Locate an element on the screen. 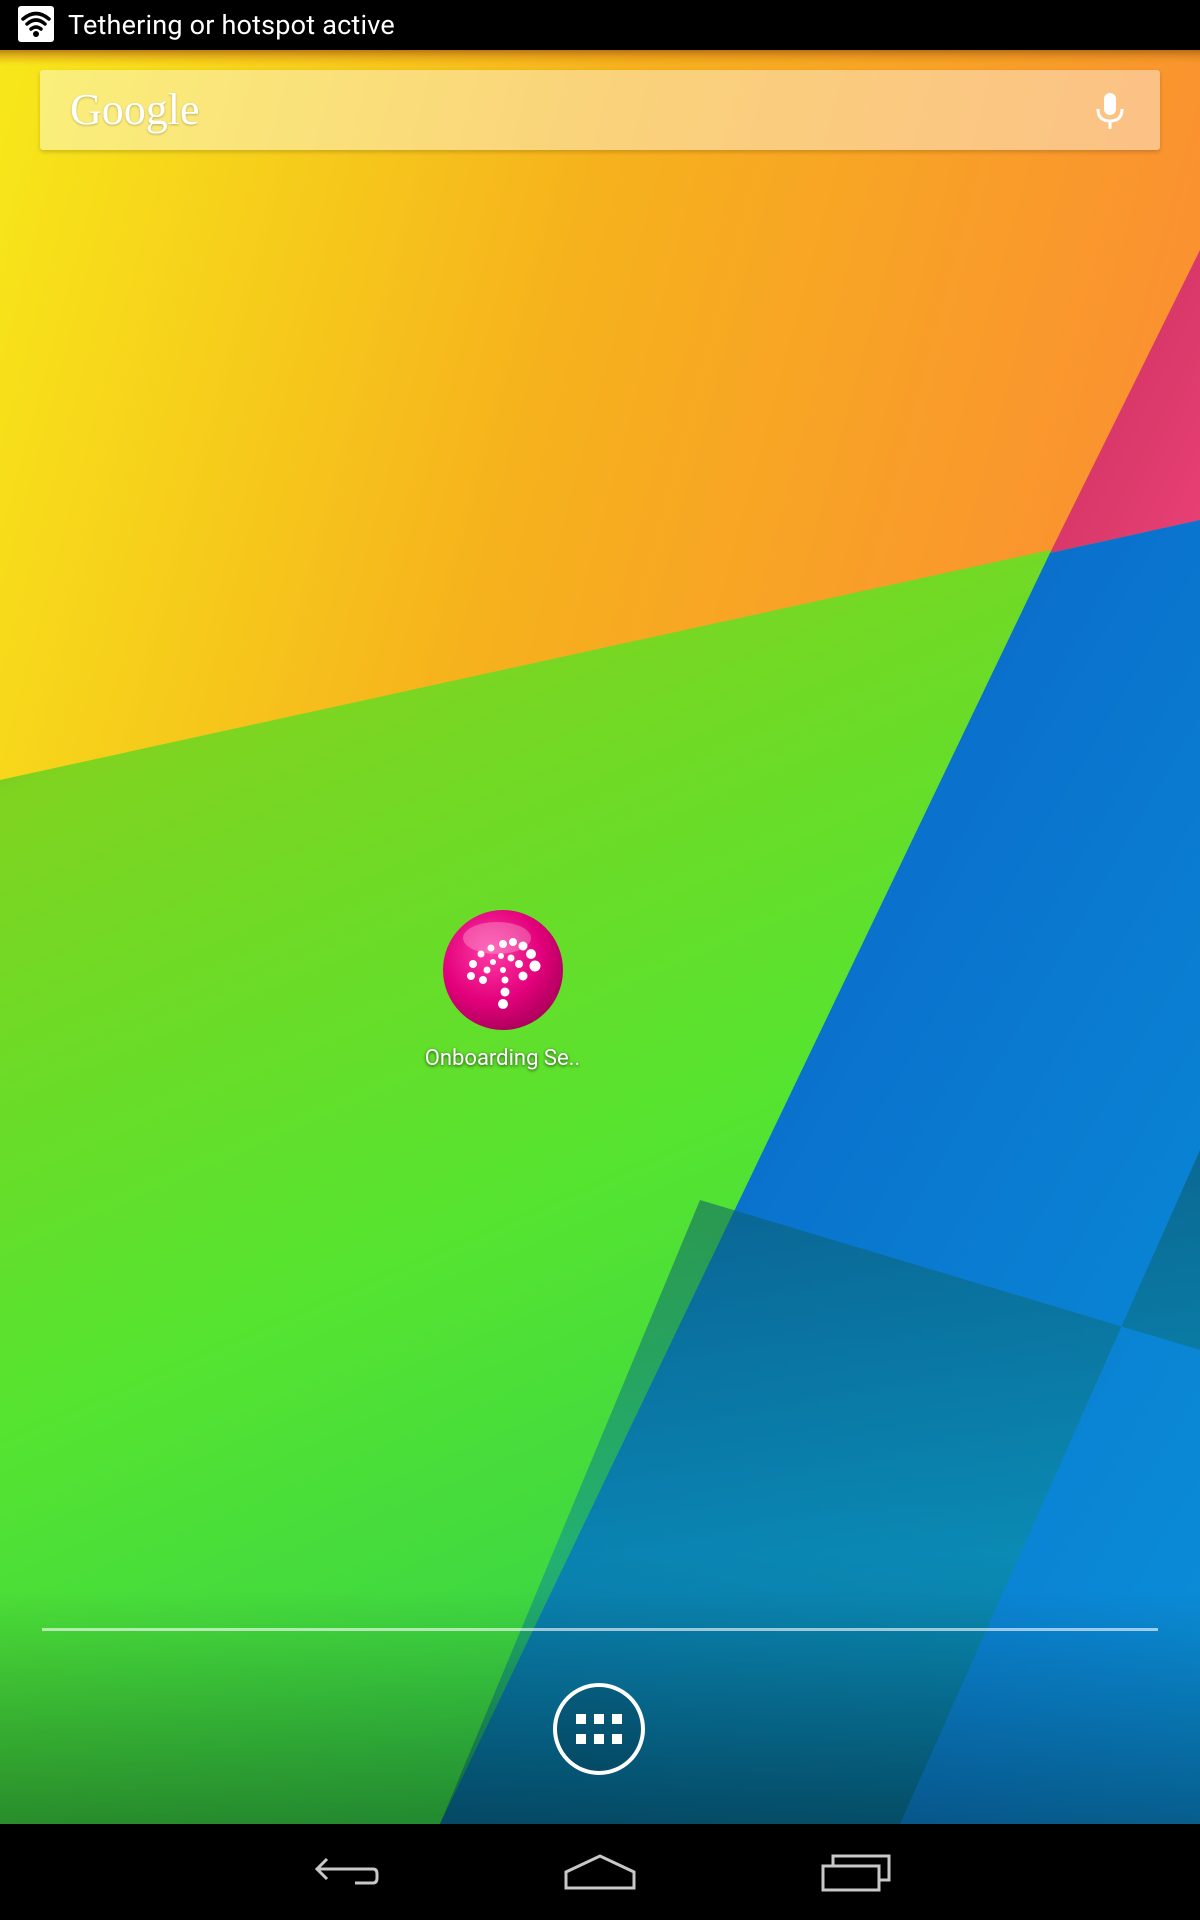  status-bar: Tethering or hotspot active is located at coordinates (600, 25).